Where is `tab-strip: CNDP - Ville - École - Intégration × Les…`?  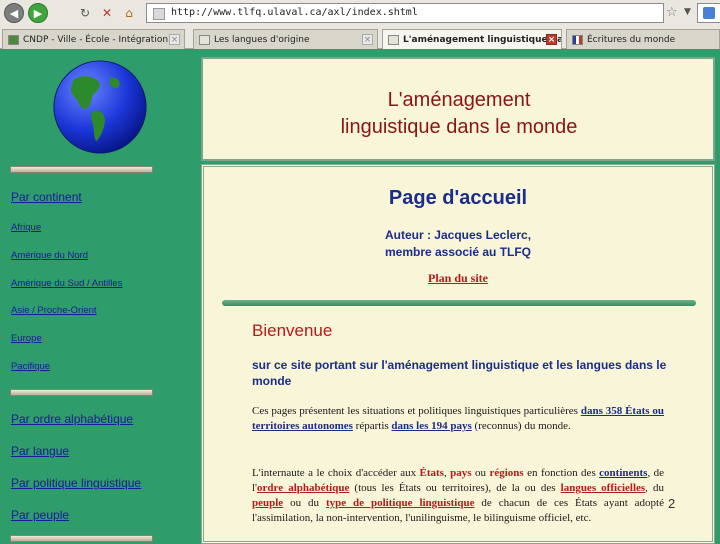 tab-strip: CNDP - Ville - École - Intégration × Les… is located at coordinates (360, 38).